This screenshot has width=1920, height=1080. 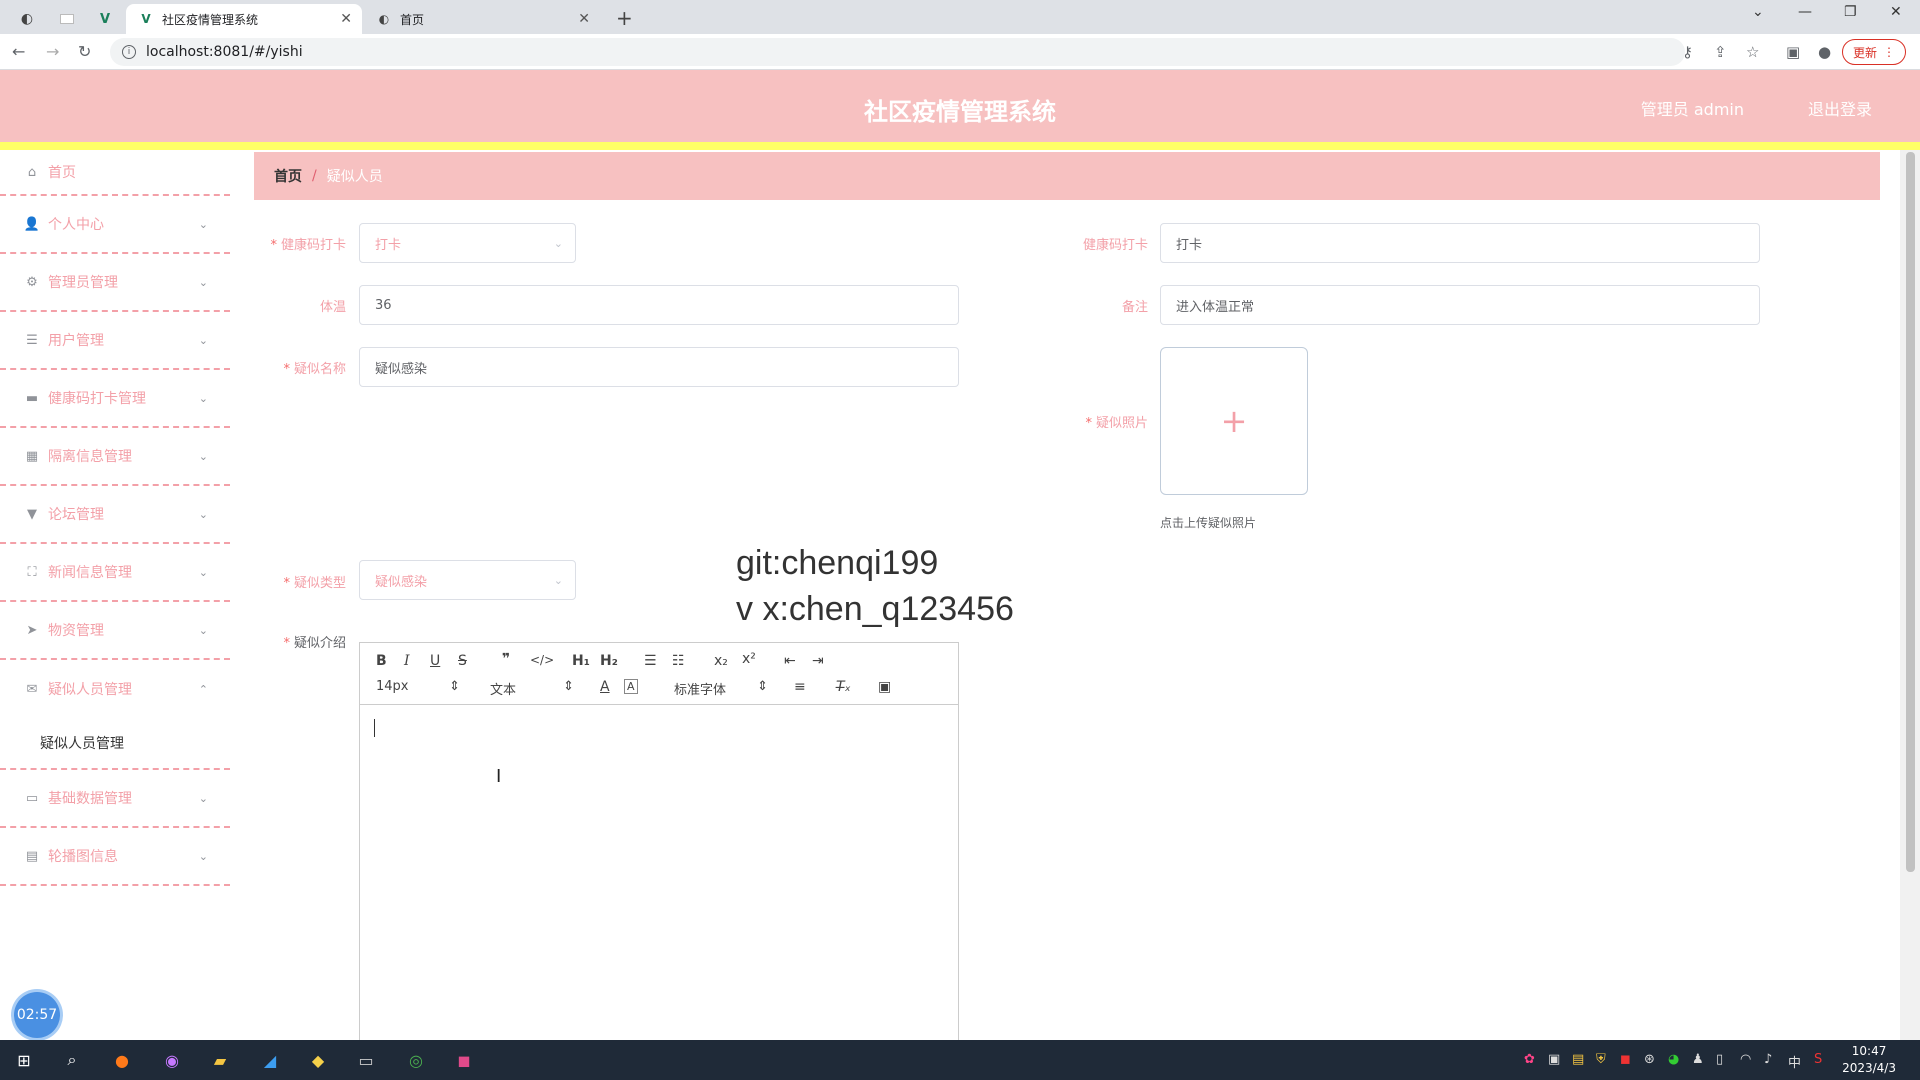 What do you see at coordinates (288, 176) in the screenshot?
I see `breadcrumb-home: 首页` at bounding box center [288, 176].